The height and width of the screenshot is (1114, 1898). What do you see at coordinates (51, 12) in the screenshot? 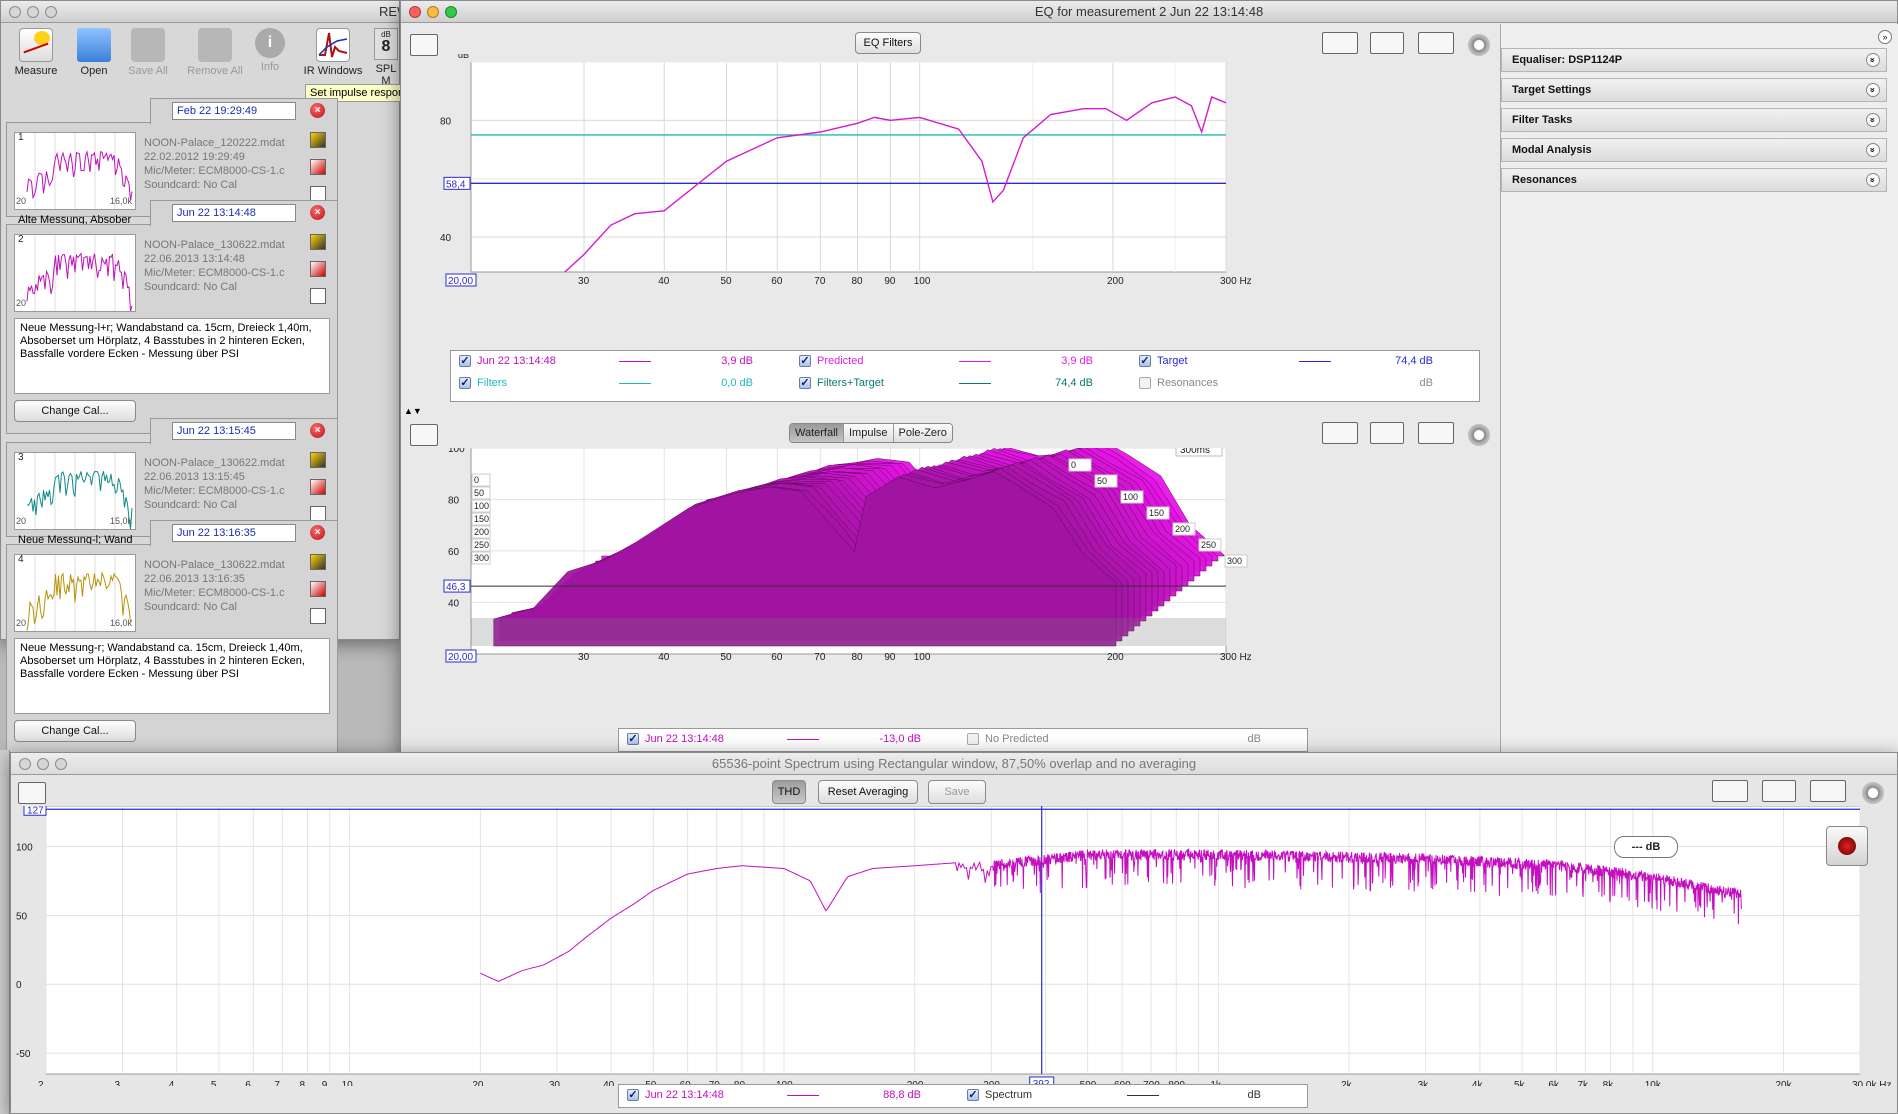
I see `zoom-window-button` at bounding box center [51, 12].